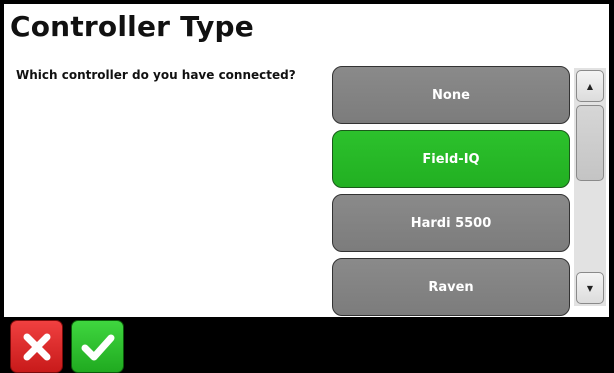  Describe the element at coordinates (132, 26) in the screenshot. I see `page-title: Controller Type` at that location.